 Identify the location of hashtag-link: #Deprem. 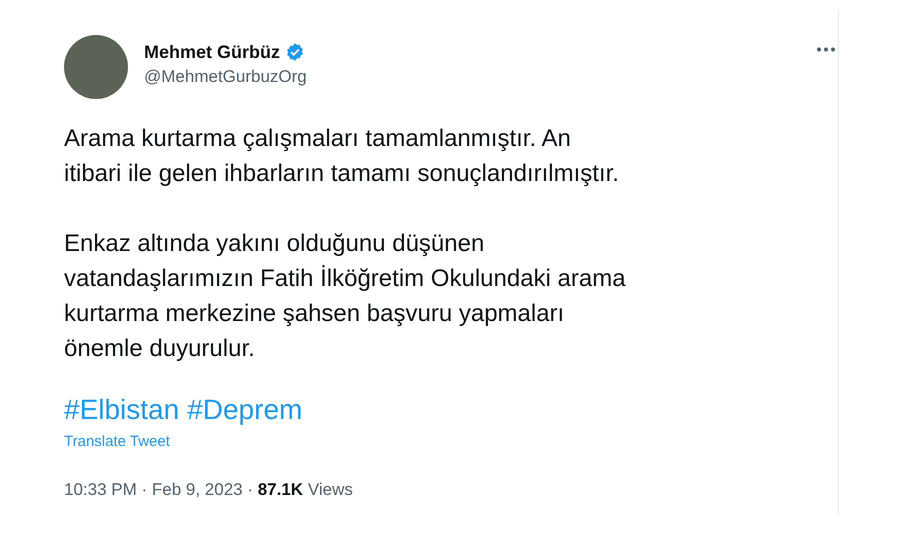
(244, 410).